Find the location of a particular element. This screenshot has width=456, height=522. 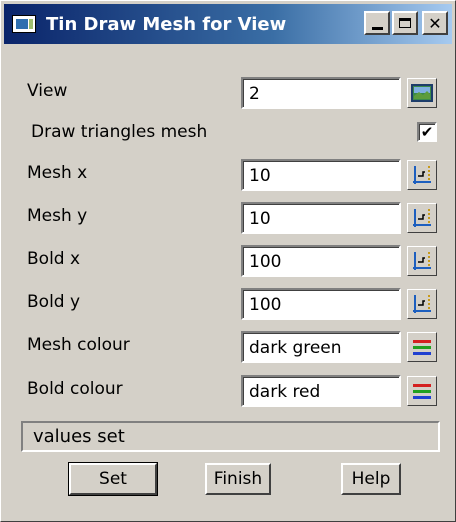

app-icon is located at coordinates (24, 24).